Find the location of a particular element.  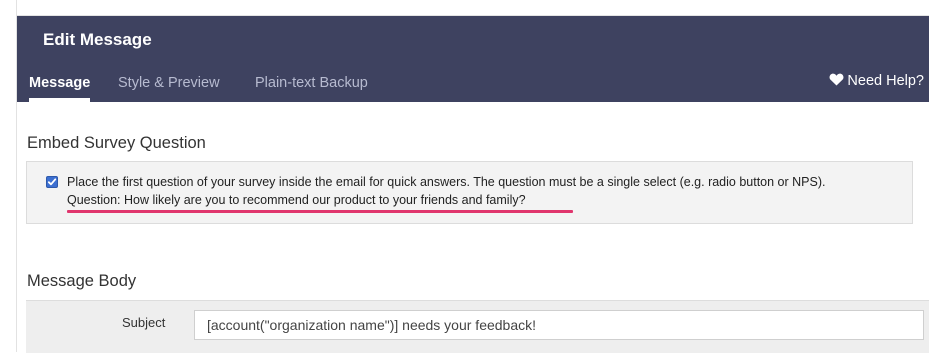

checkmark-icon is located at coordinates (52, 182).